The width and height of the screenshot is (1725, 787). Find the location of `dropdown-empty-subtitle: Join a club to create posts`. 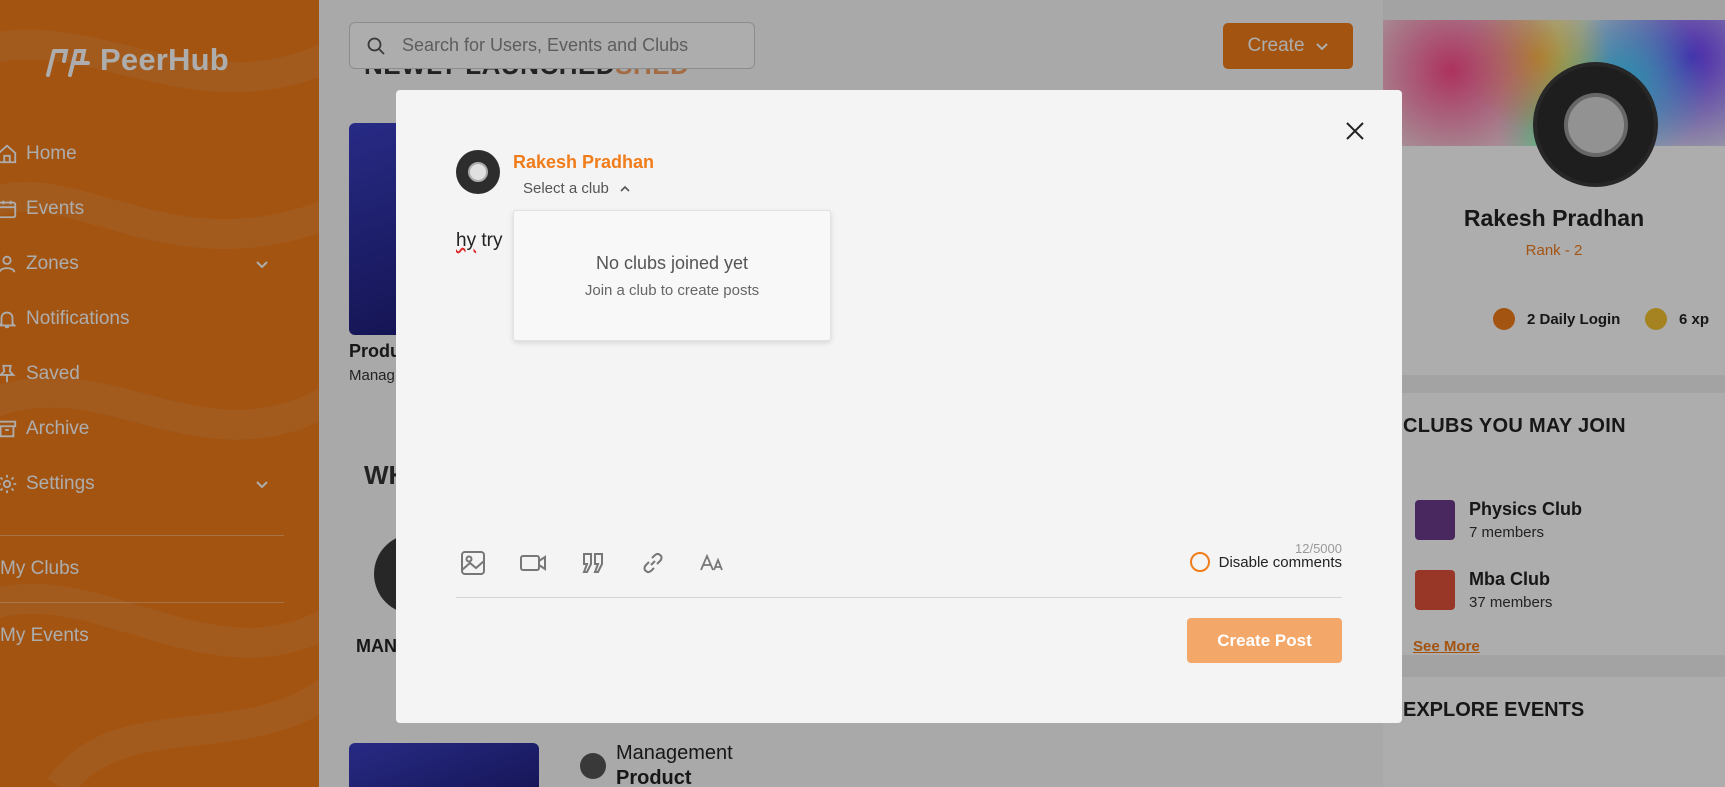

dropdown-empty-subtitle: Join a club to create posts is located at coordinates (672, 290).